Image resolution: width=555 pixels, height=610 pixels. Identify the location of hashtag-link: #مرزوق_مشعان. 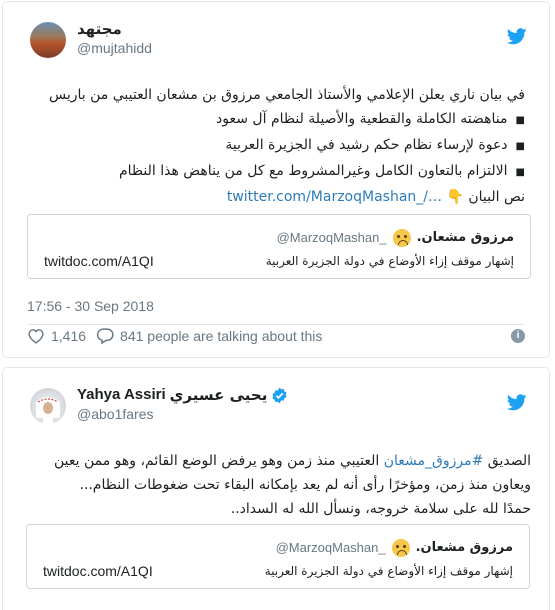
(434, 461).